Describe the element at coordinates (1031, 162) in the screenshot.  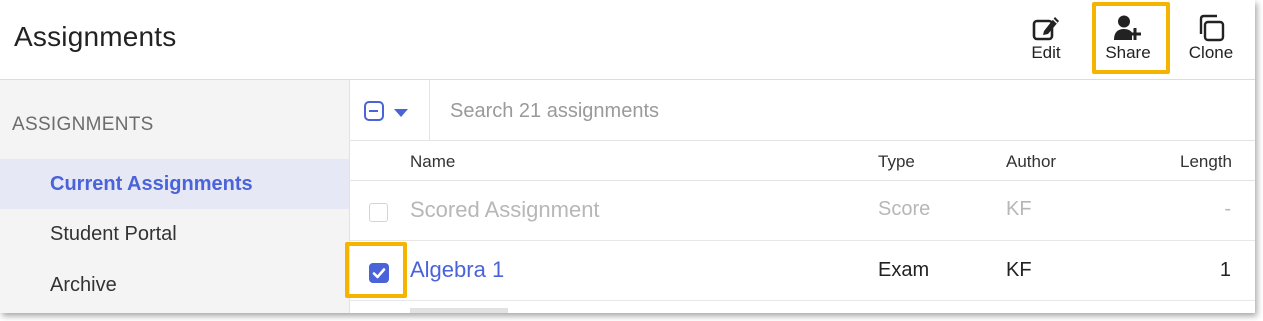
I see `column-header-author: Author` at that location.